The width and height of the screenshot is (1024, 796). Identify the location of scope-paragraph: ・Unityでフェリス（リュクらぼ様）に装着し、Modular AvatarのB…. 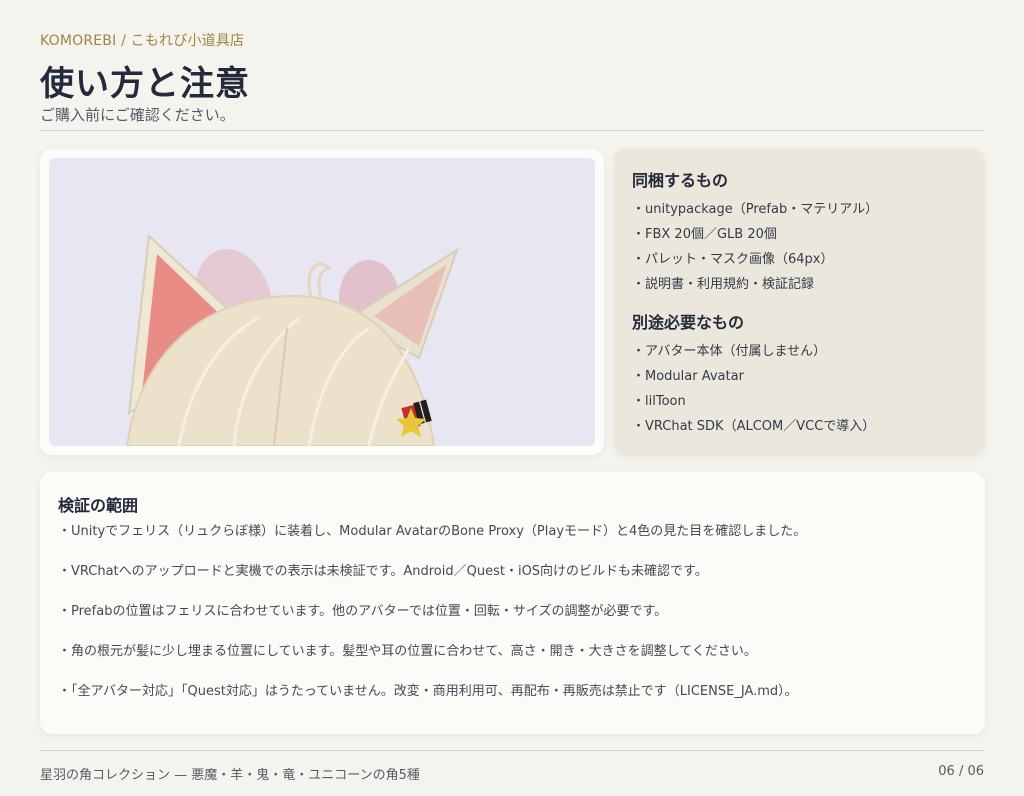
(432, 531).